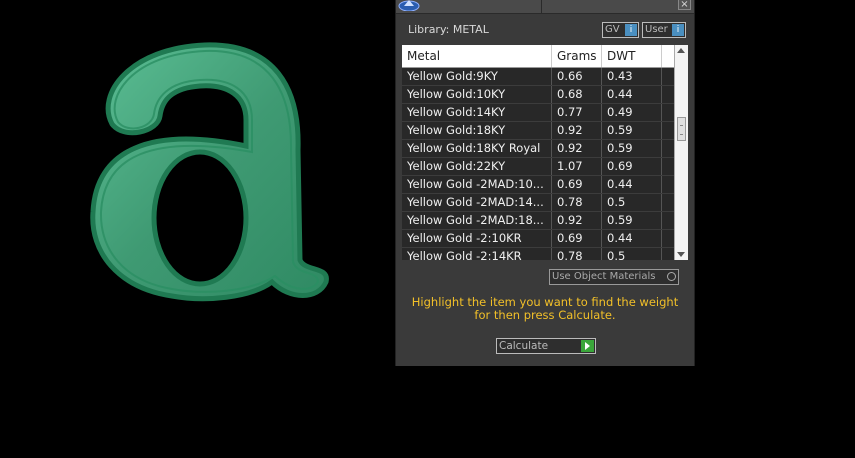  I want to click on column-header-dwt: DWT, so click(632, 56).